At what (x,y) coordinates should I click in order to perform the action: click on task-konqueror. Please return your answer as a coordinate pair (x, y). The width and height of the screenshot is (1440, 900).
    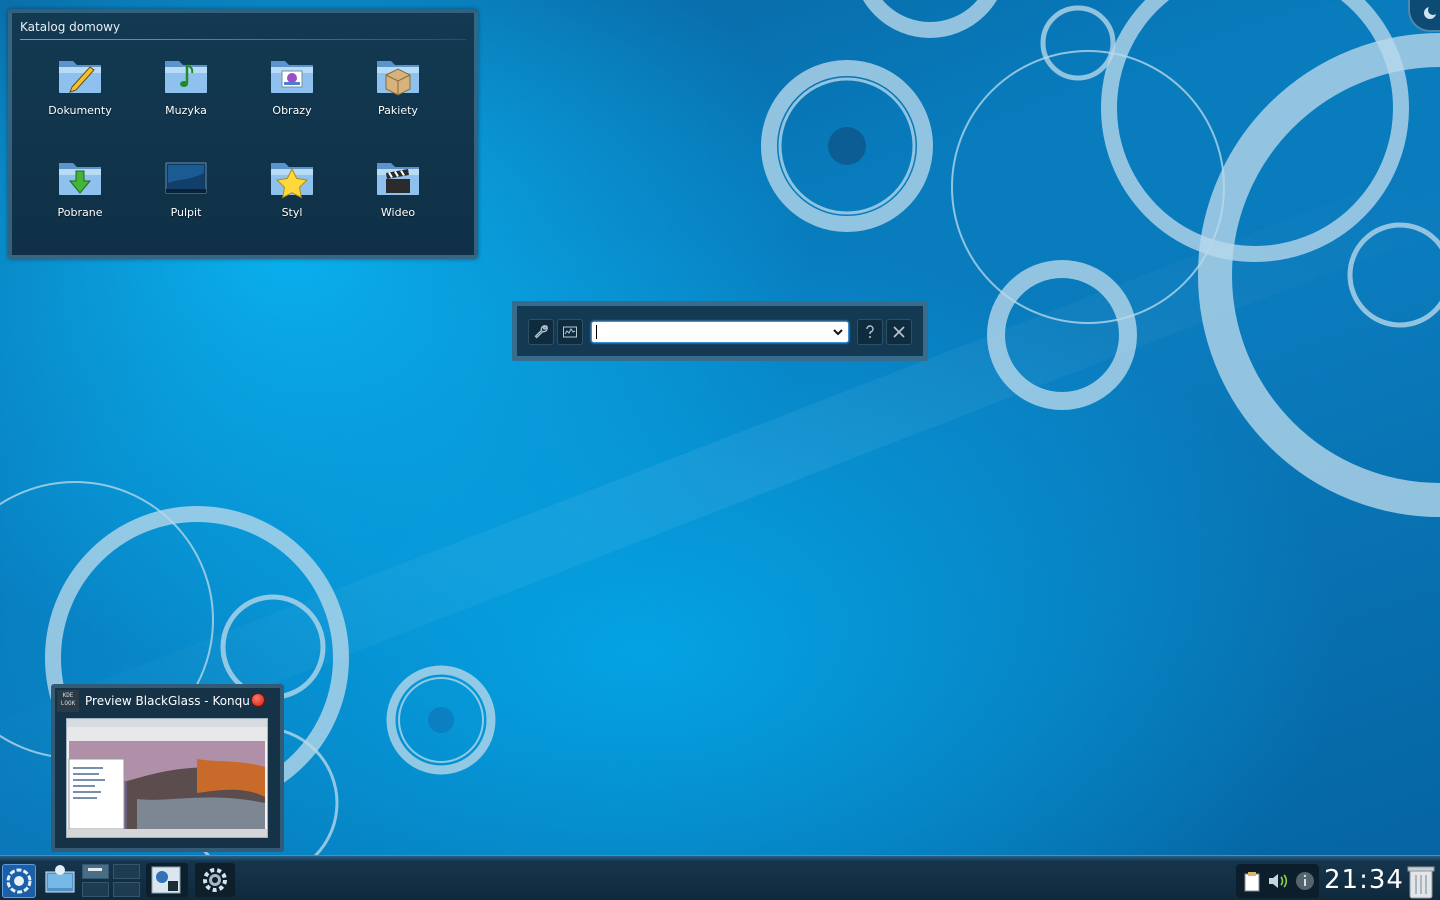
    Looking at the image, I should click on (167, 880).